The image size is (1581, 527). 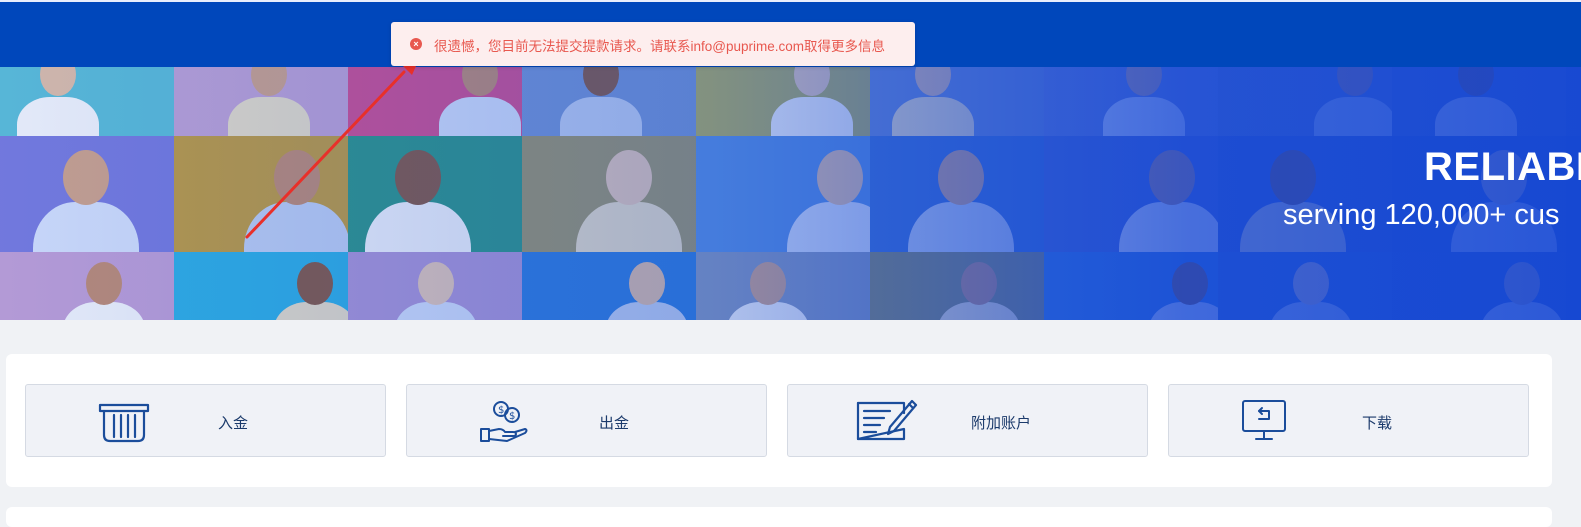 I want to click on top-border, so click(x=790, y=1).